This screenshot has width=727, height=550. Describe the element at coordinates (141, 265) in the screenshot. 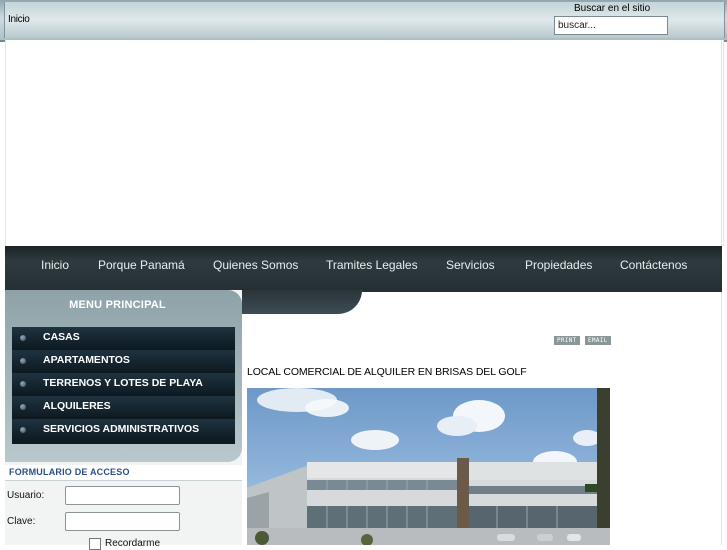

I see `nav-item-porque-panama: Porque Panamá` at that location.